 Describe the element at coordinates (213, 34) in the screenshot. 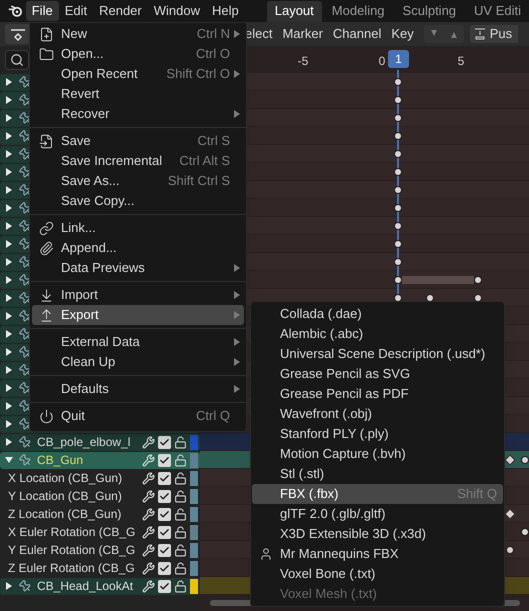

I see `shortcut-label: Ctrl N` at that location.